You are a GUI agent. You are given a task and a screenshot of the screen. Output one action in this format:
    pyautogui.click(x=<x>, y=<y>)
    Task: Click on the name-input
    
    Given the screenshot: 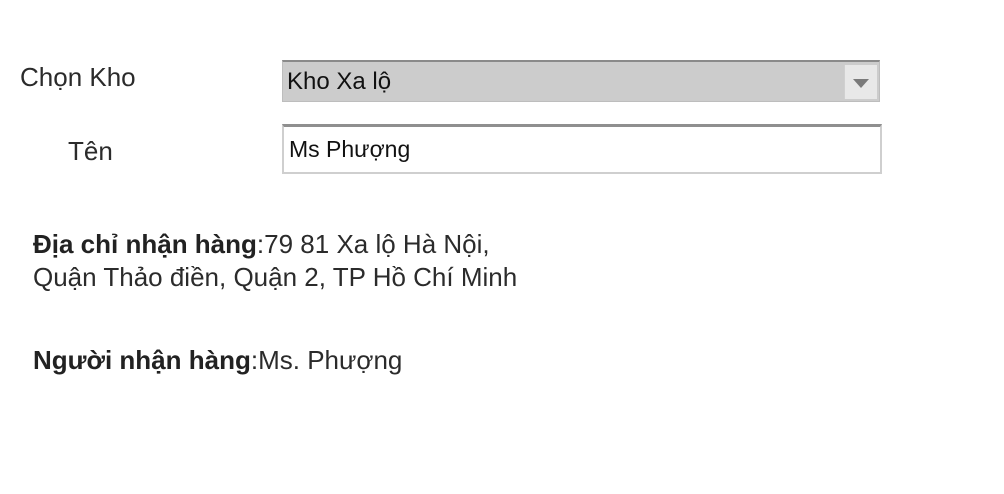 What is the action you would take?
    pyautogui.click(x=582, y=149)
    